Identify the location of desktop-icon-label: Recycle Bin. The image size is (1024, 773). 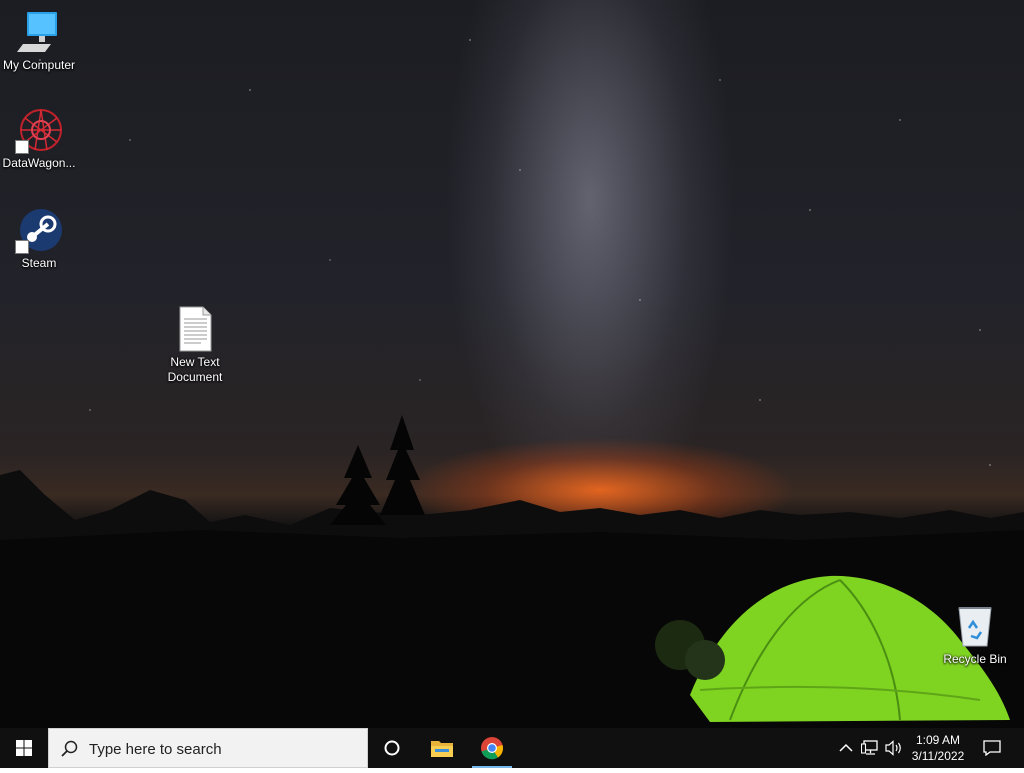
(975, 659).